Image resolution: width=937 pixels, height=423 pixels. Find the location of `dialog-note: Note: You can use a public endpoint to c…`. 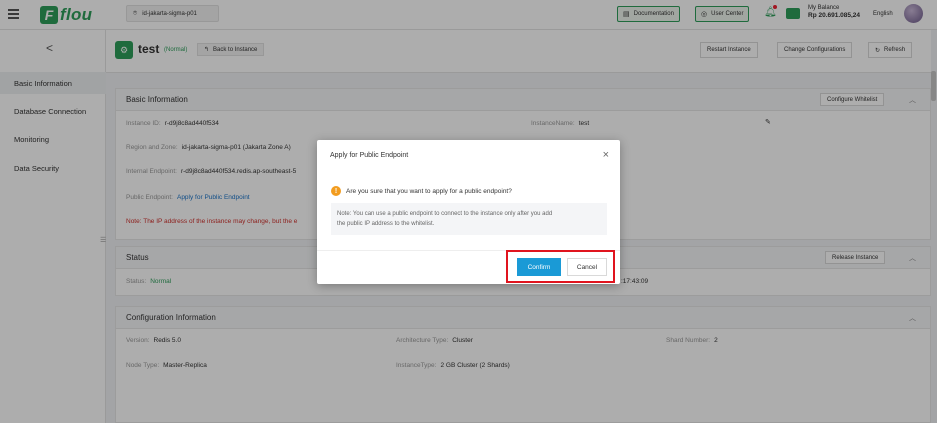

dialog-note: Note: You can use a public endpoint to c… is located at coordinates (469, 219).